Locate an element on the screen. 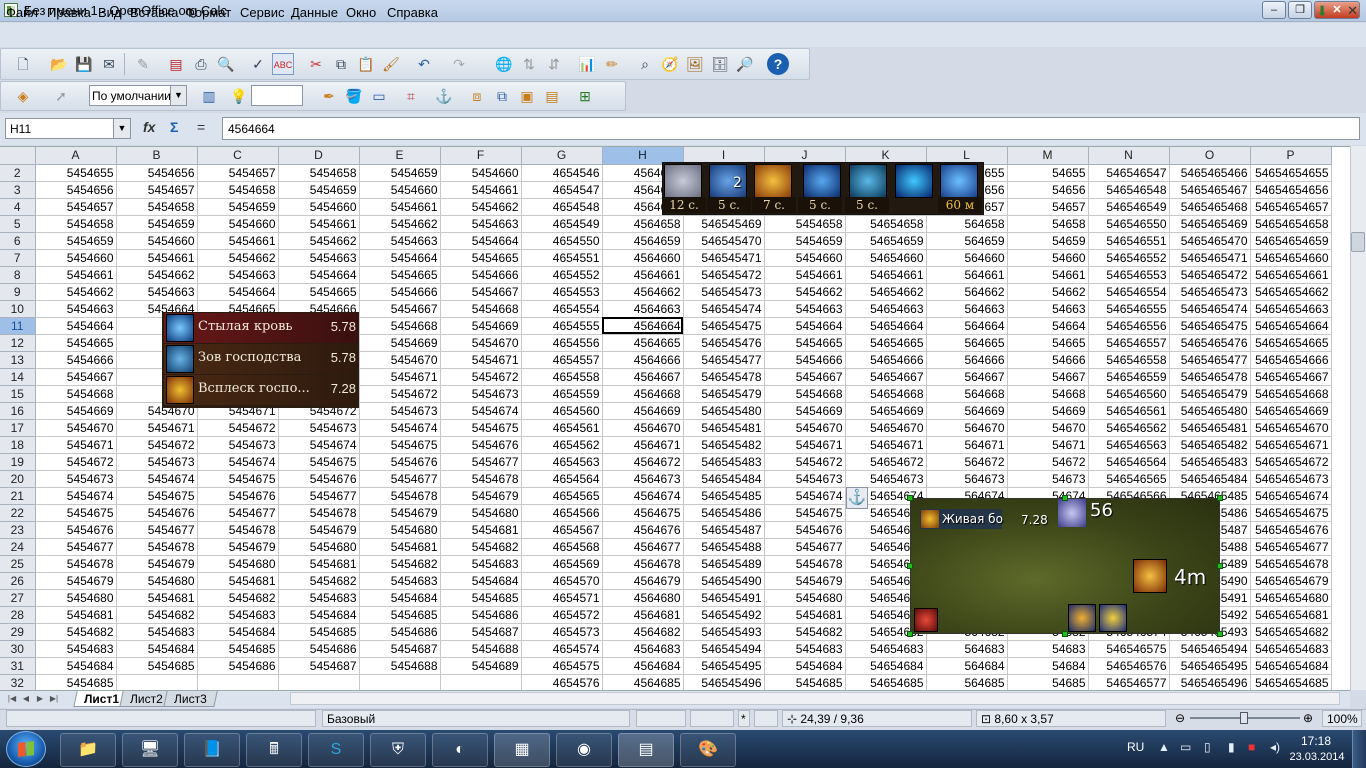  row-header: 32 is located at coordinates (18, 682).